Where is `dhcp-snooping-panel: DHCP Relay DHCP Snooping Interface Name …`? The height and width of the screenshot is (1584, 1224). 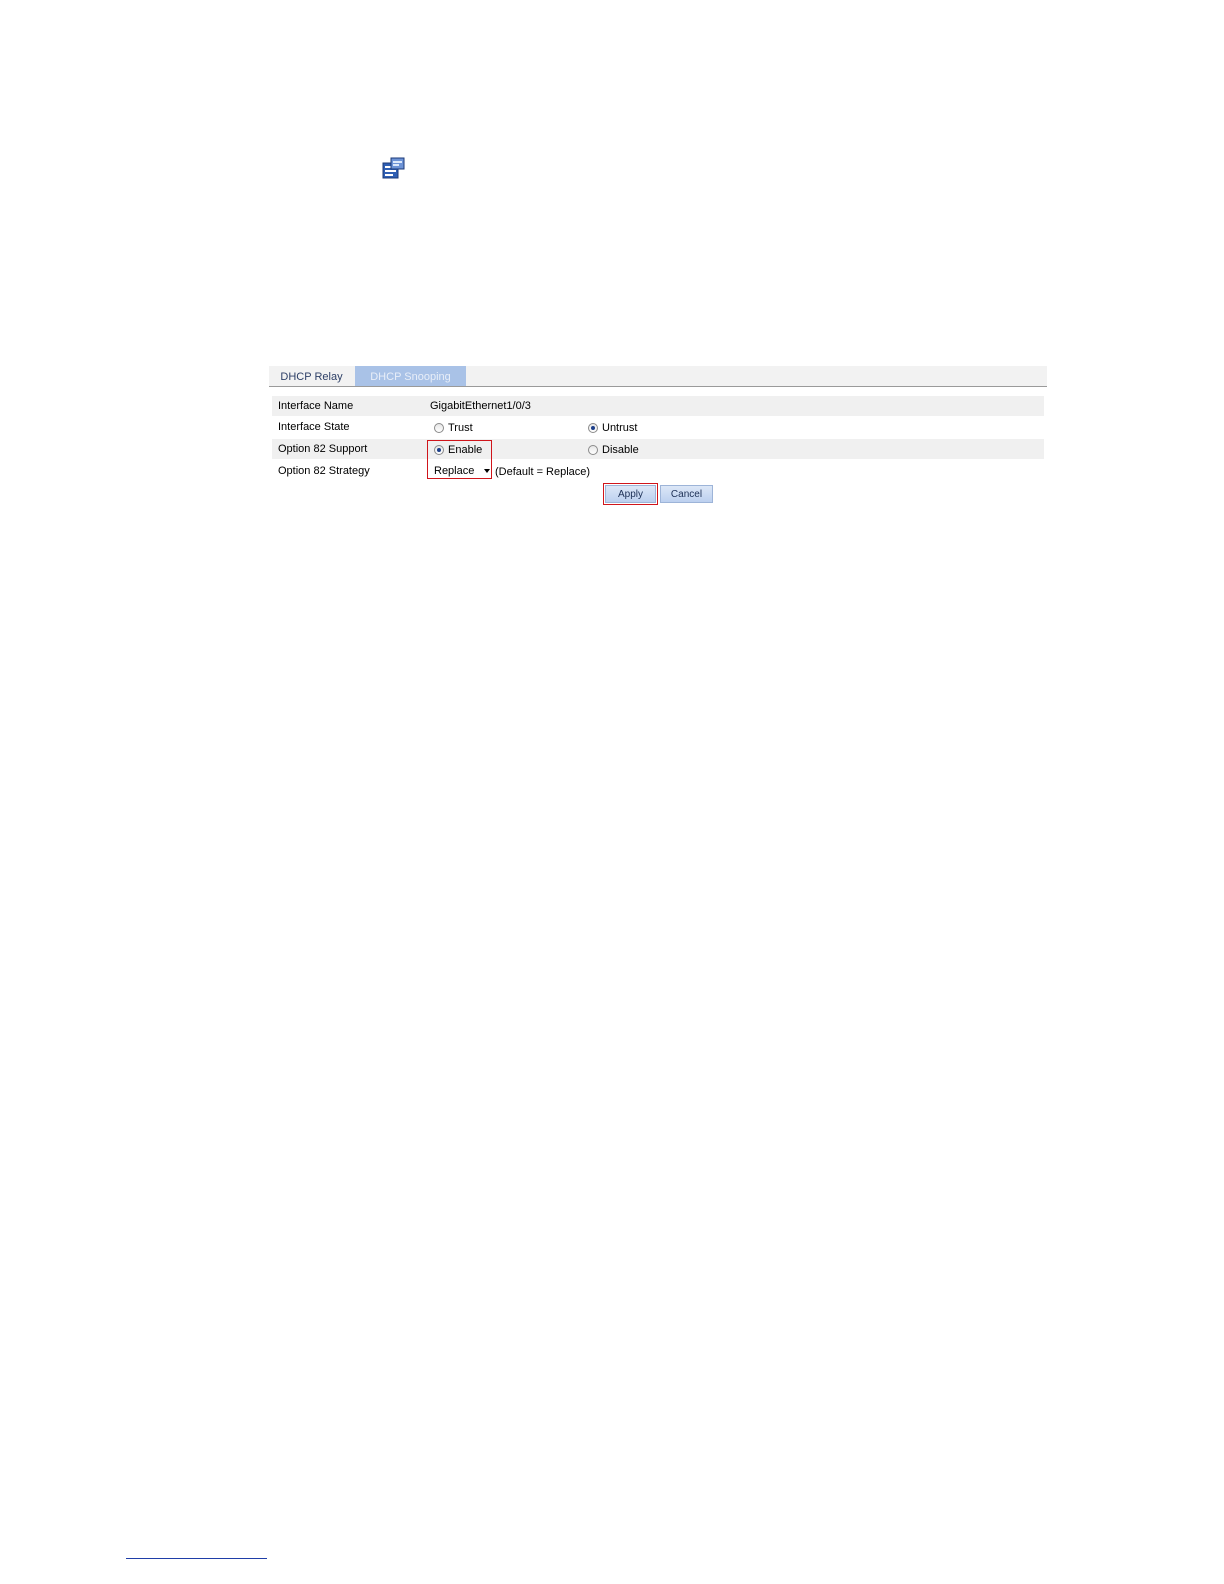 dhcp-snooping-panel: DHCP Relay DHCP Snooping Interface Name … is located at coordinates (658, 437).